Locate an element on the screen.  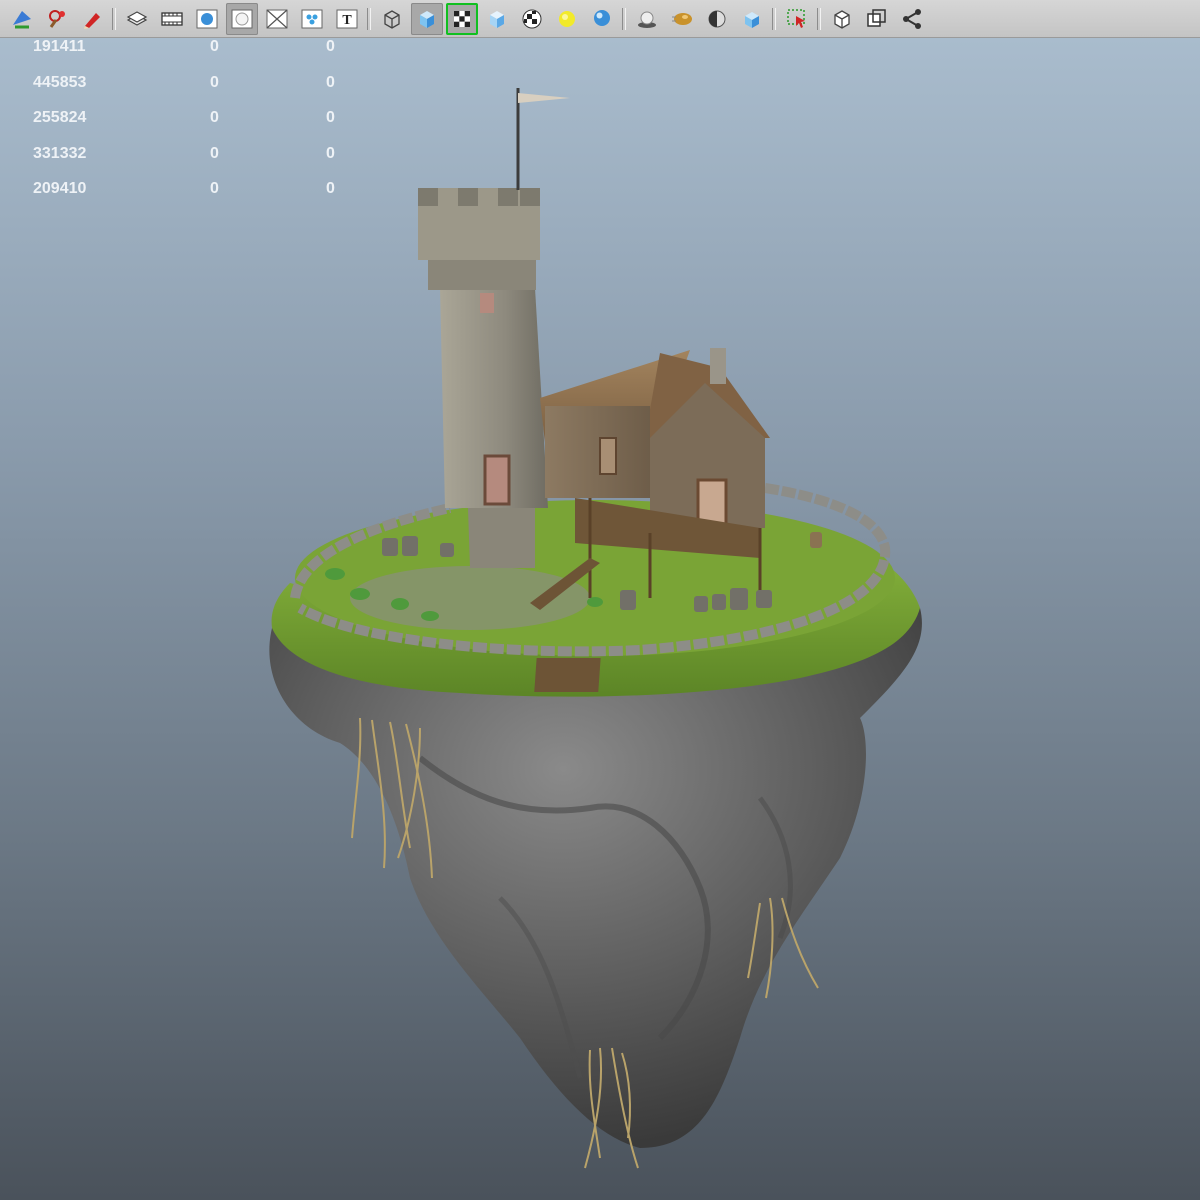
camera-attributes-icon is located at coordinates (57, 19).